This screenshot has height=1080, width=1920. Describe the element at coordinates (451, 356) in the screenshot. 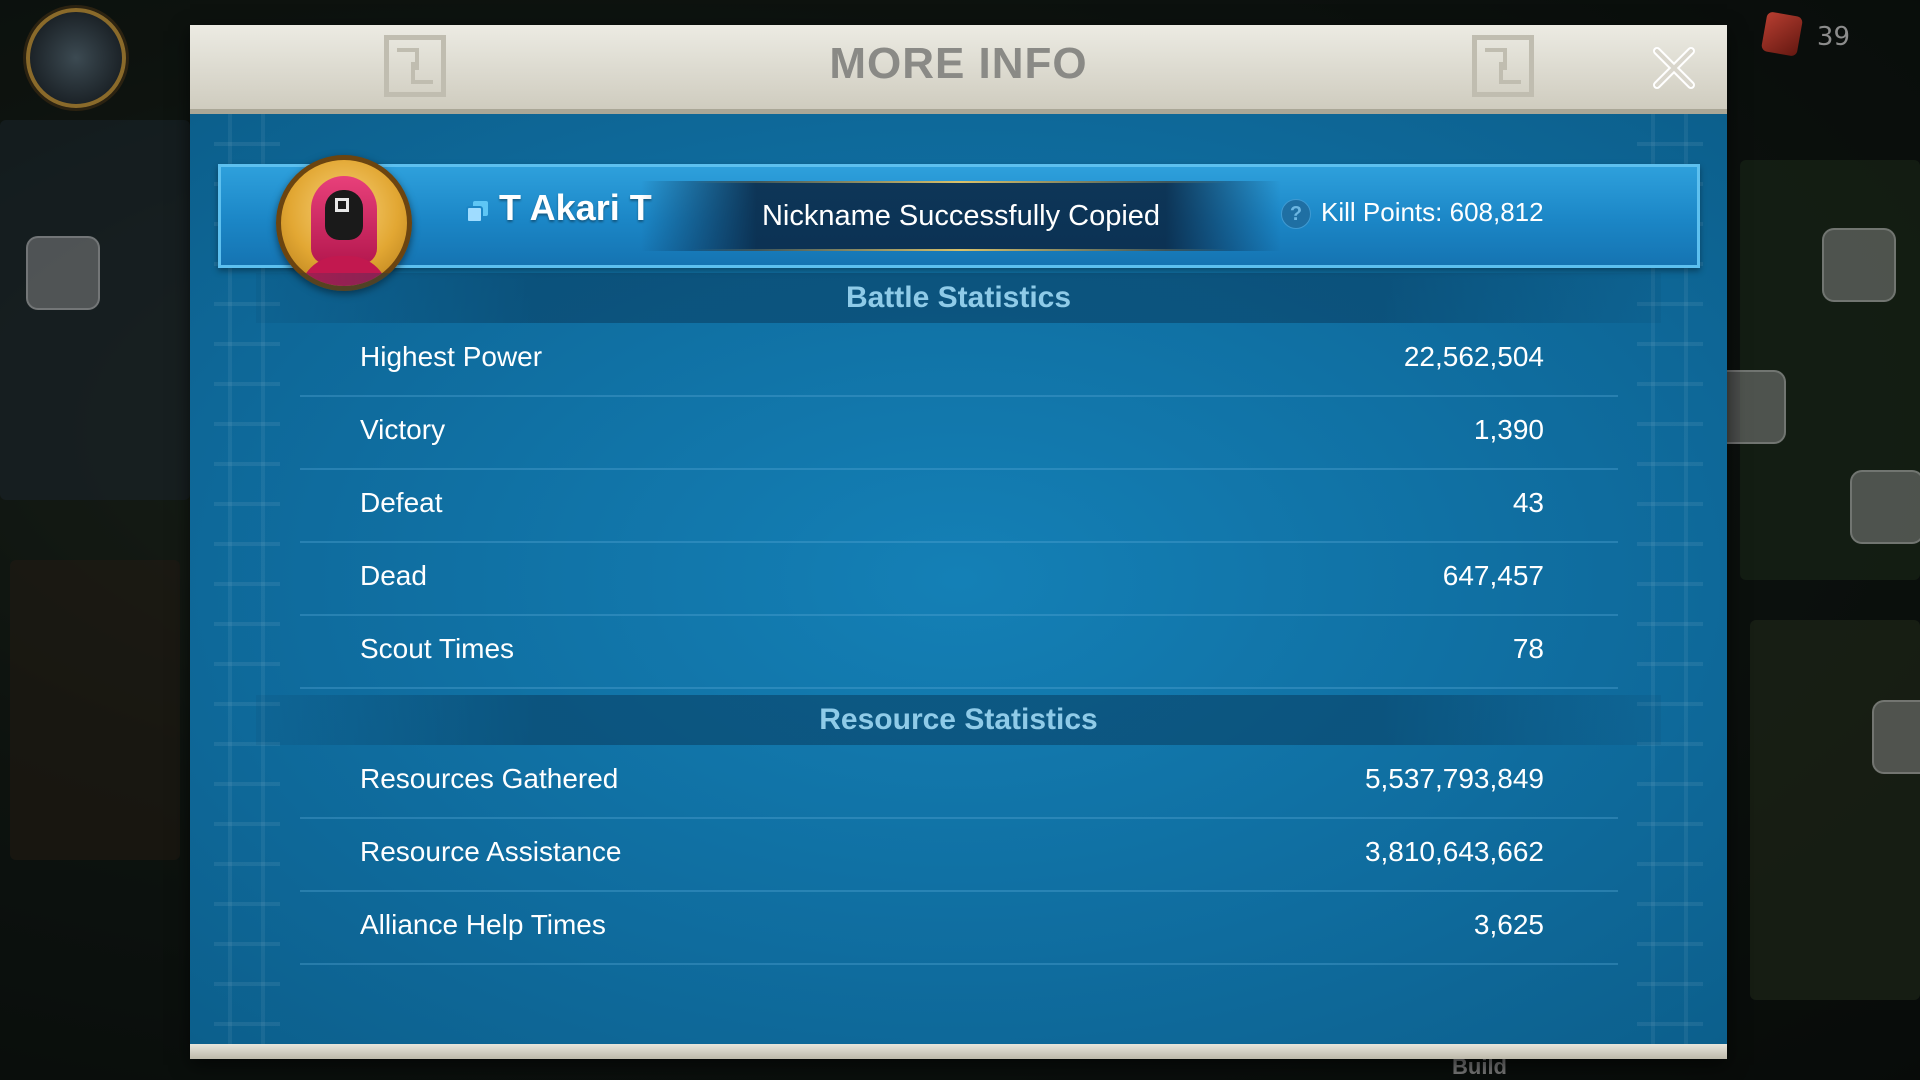

I see `stat-label: Highest Power` at that location.